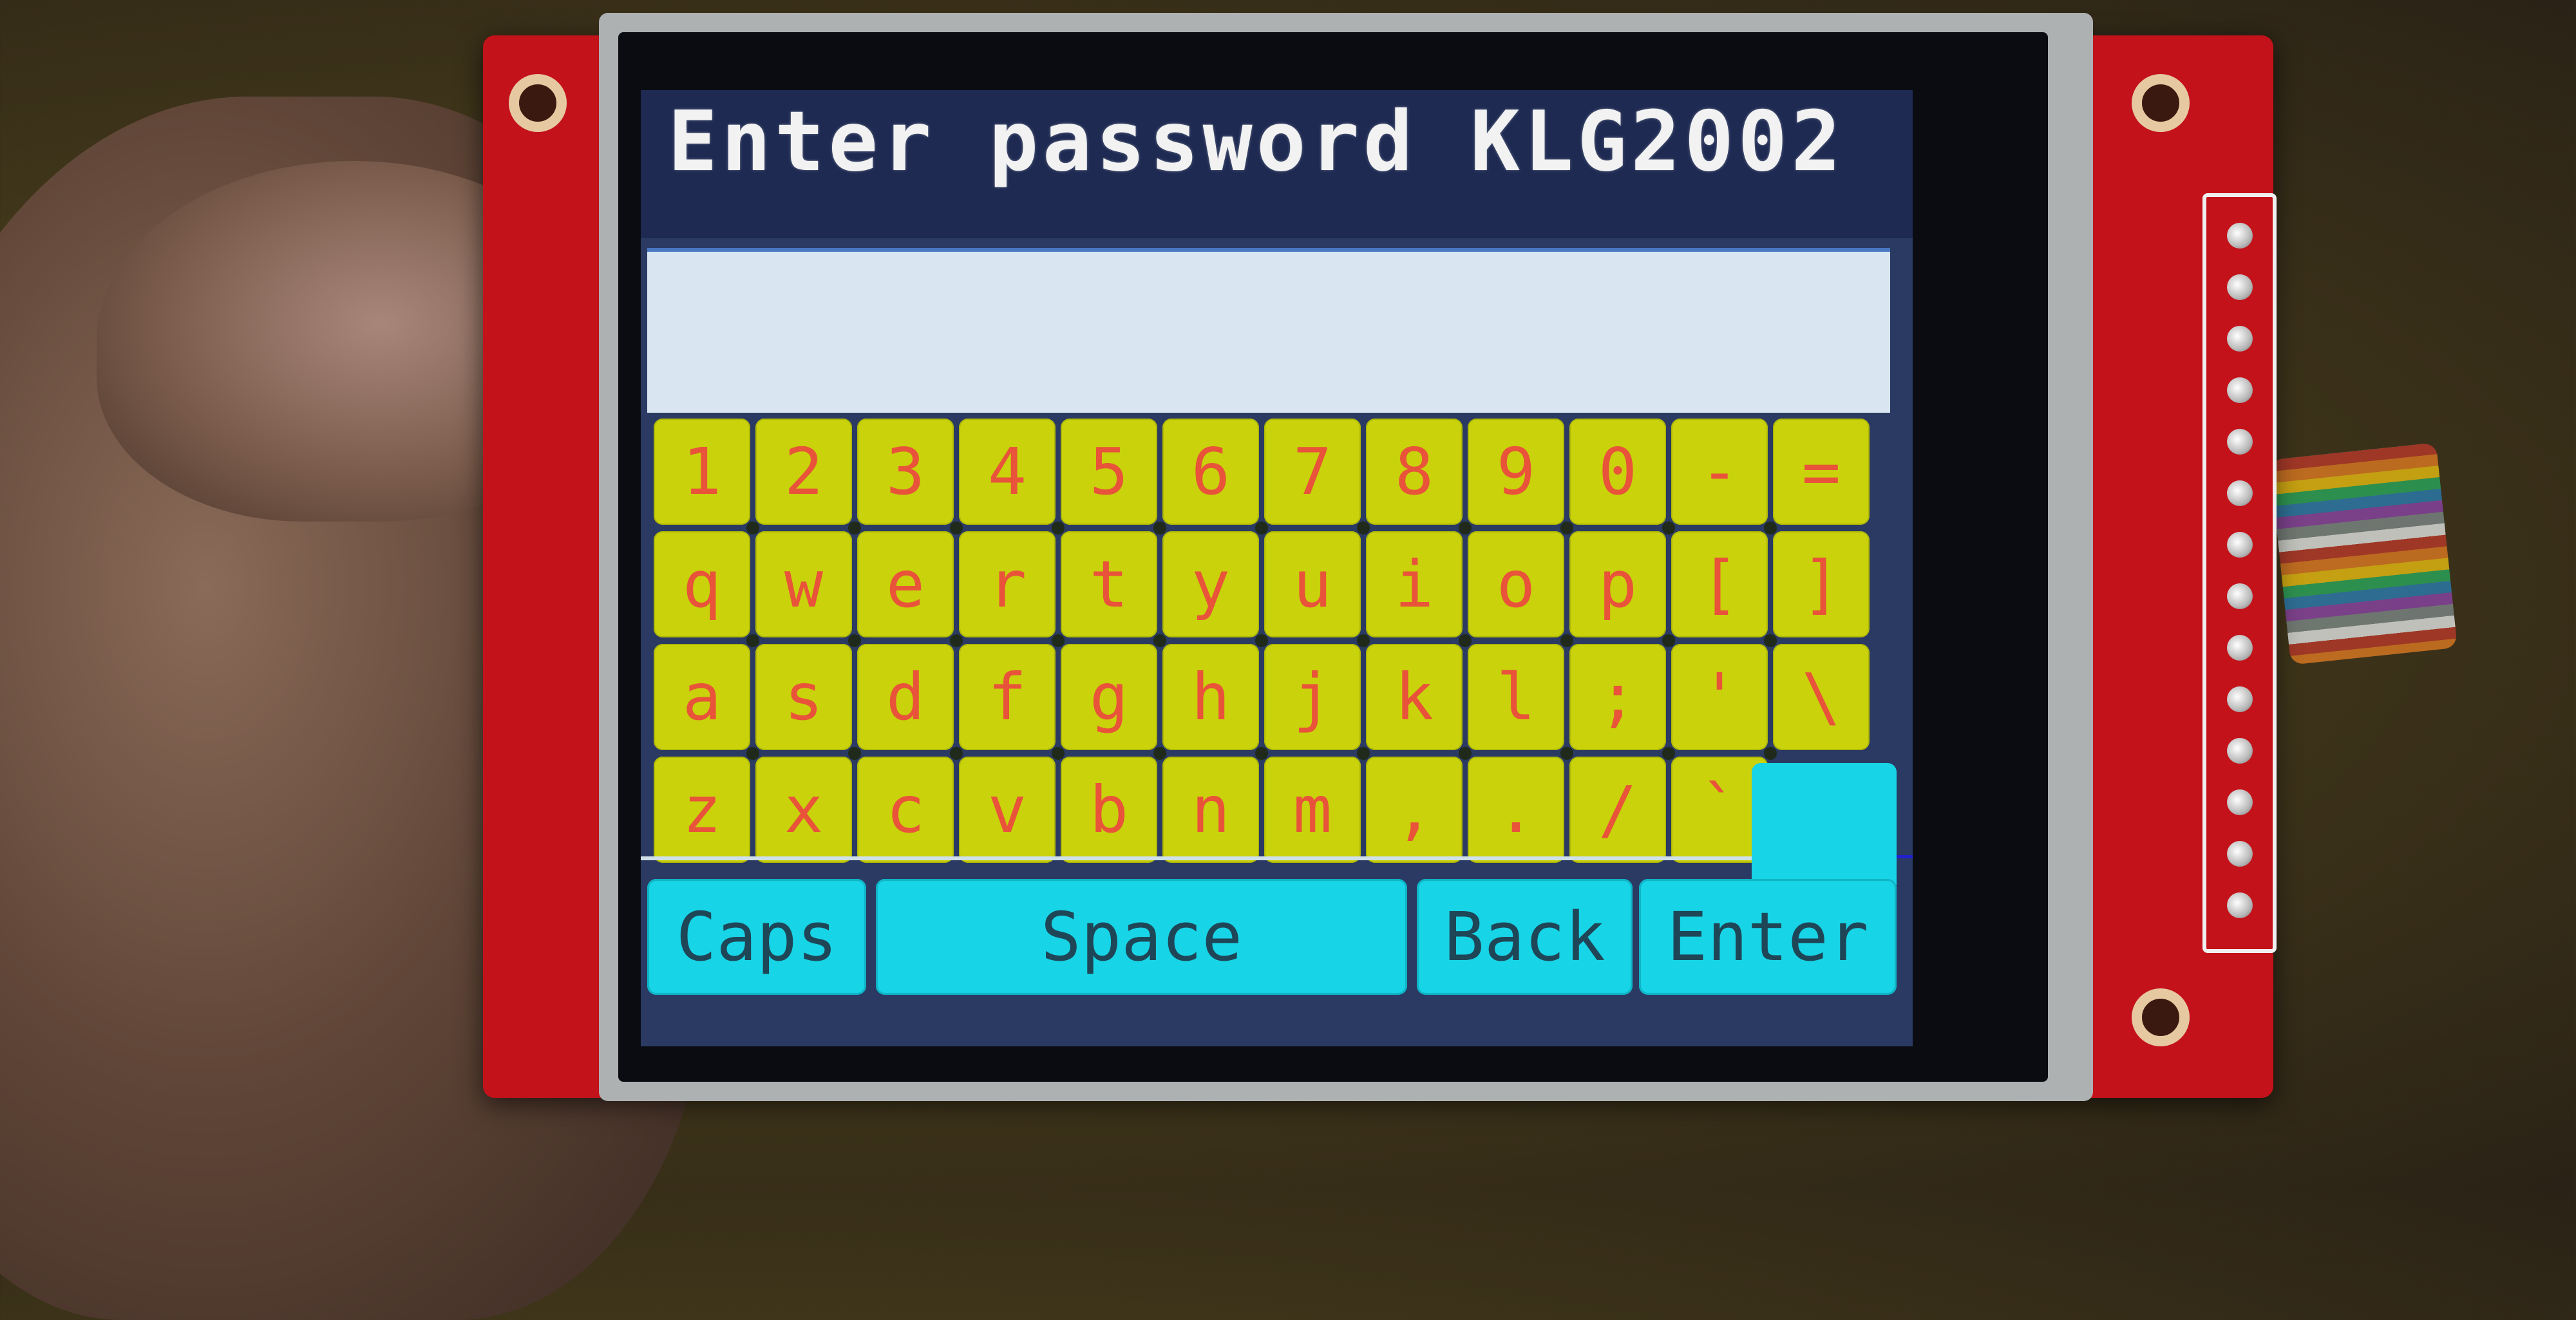 The image size is (2576, 1320). I want to click on key-4-4: v, so click(1008, 810).